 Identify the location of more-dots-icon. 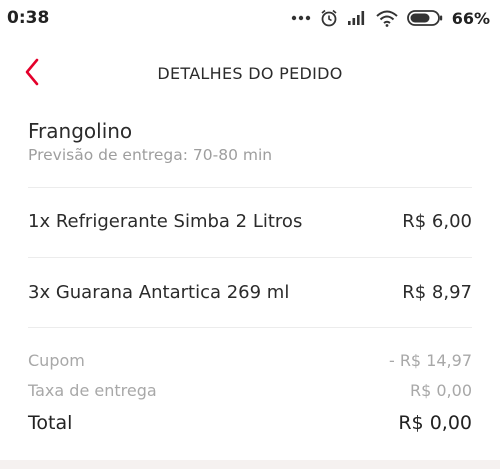
(301, 18).